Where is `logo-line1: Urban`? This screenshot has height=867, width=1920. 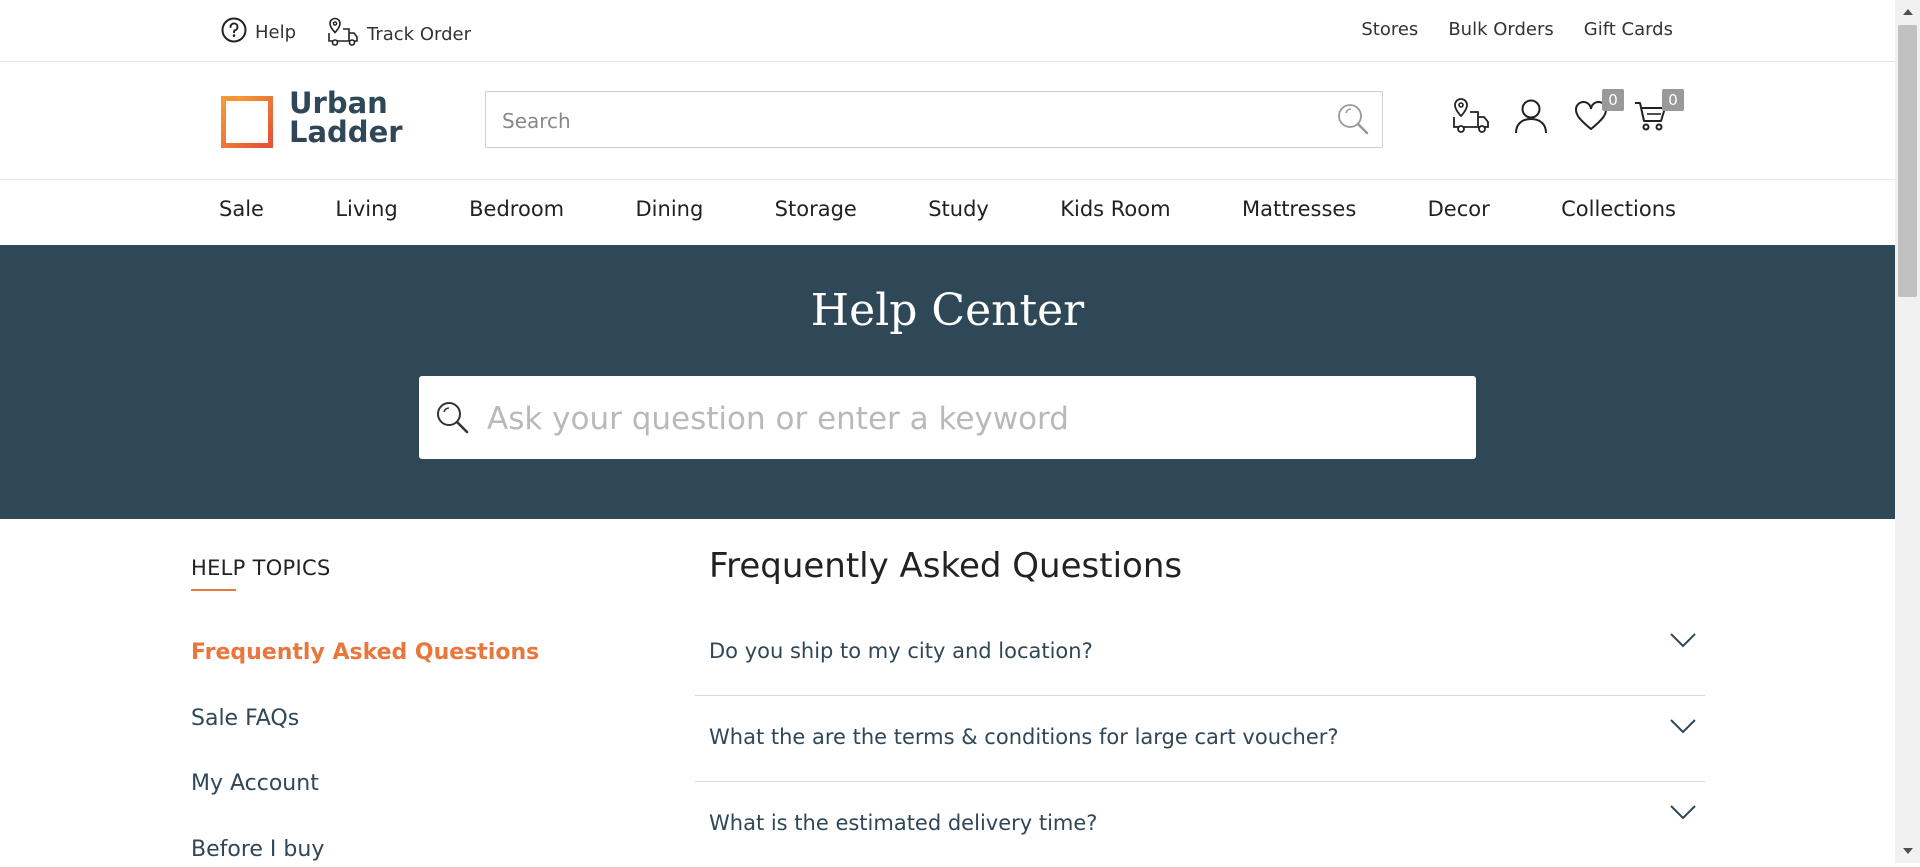 logo-line1: Urban is located at coordinates (338, 103).